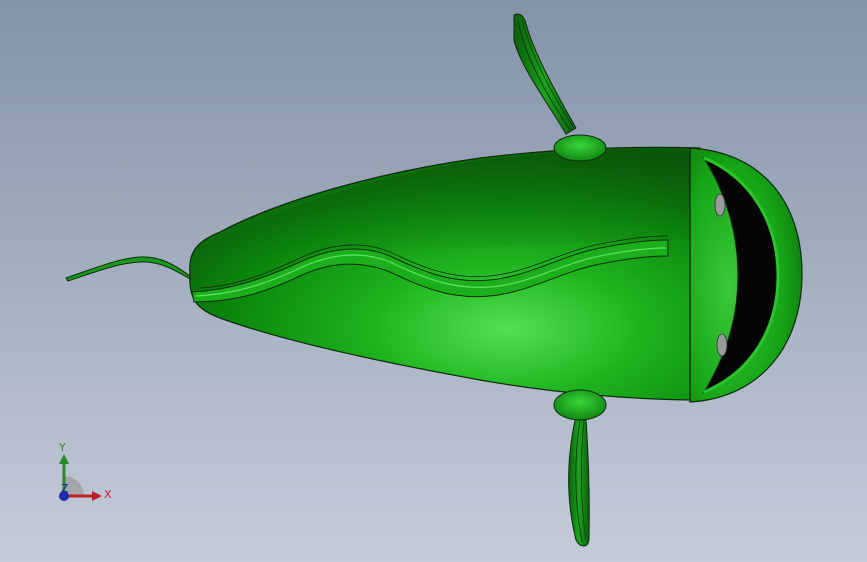  I want to click on x-axis-arrow, so click(97, 496).